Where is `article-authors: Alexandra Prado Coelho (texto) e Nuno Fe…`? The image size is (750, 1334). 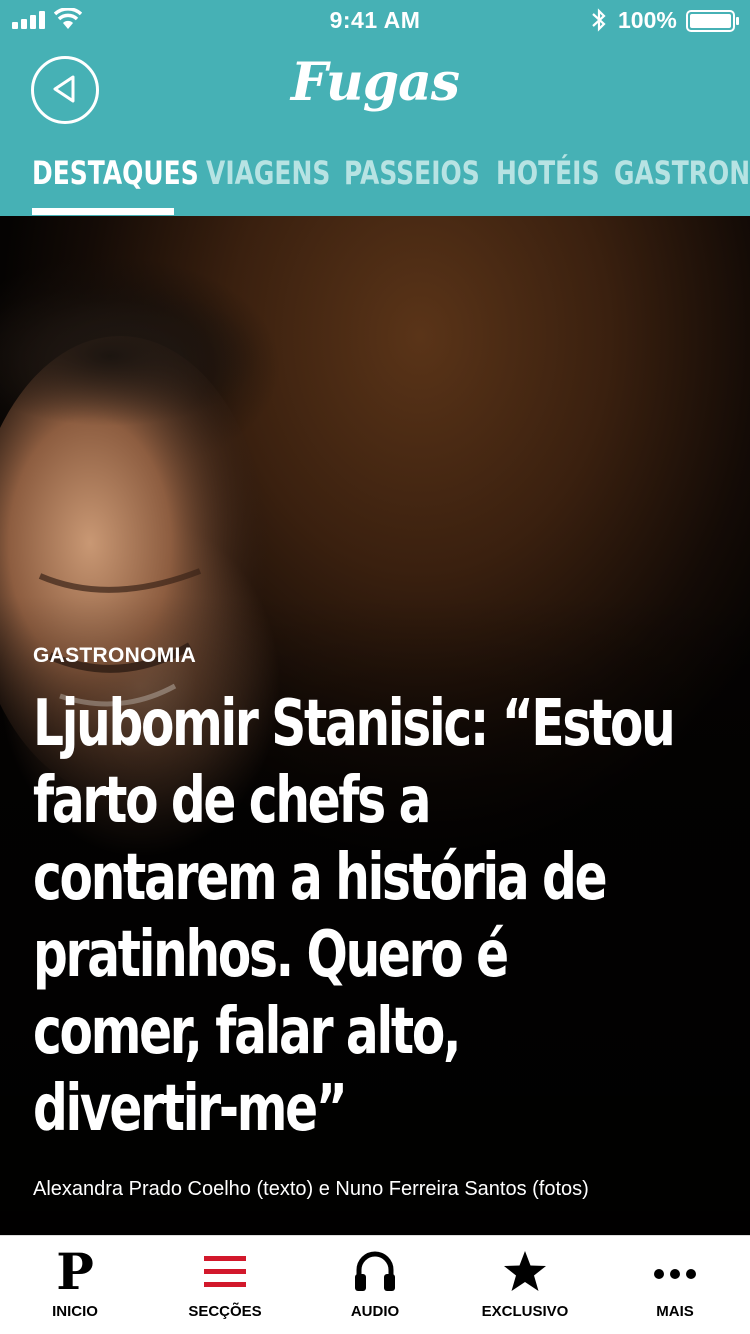
article-authors: Alexandra Prado Coelho (texto) e Nuno Fe… is located at coordinates (311, 1189).